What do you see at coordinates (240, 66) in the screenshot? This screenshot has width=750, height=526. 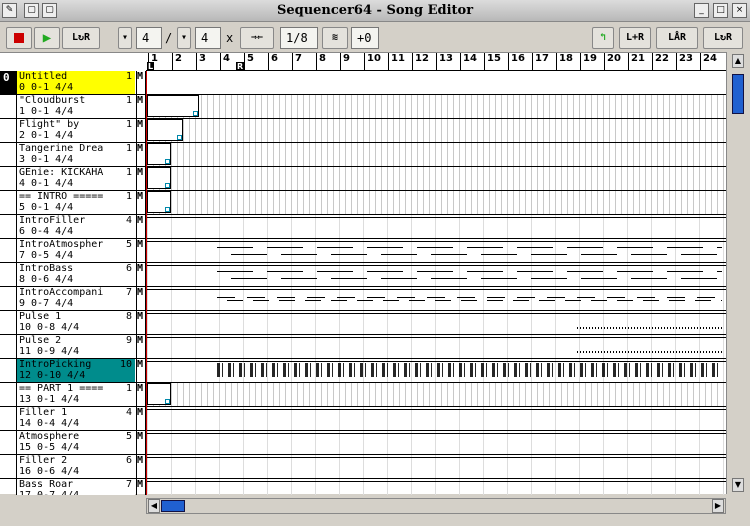 I see `right-marker: R` at bounding box center [240, 66].